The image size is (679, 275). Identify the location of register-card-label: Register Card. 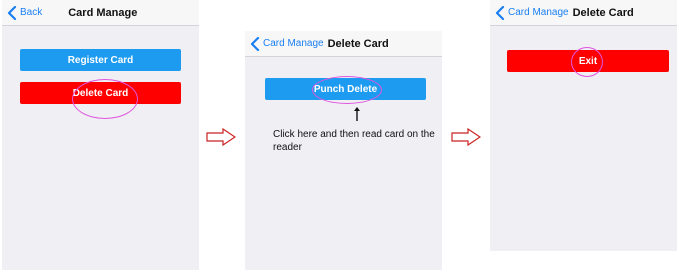
(100, 60).